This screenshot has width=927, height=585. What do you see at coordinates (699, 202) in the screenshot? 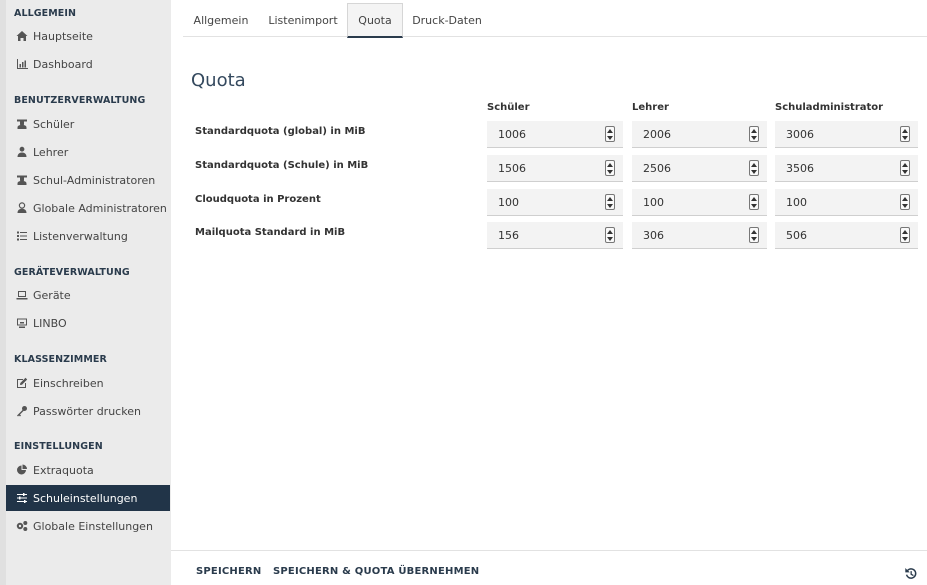
I see `cloudquota-input-lehrer: 100` at bounding box center [699, 202].